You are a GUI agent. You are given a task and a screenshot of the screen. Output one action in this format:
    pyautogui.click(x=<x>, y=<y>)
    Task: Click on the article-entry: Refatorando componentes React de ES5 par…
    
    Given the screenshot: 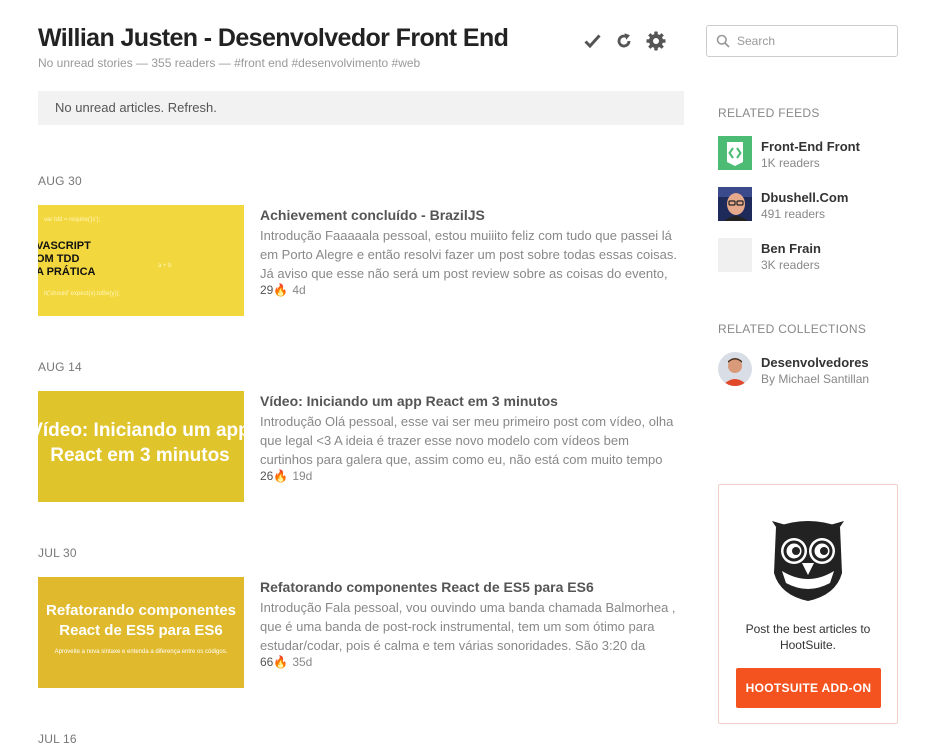 What is the action you would take?
    pyautogui.click(x=361, y=633)
    